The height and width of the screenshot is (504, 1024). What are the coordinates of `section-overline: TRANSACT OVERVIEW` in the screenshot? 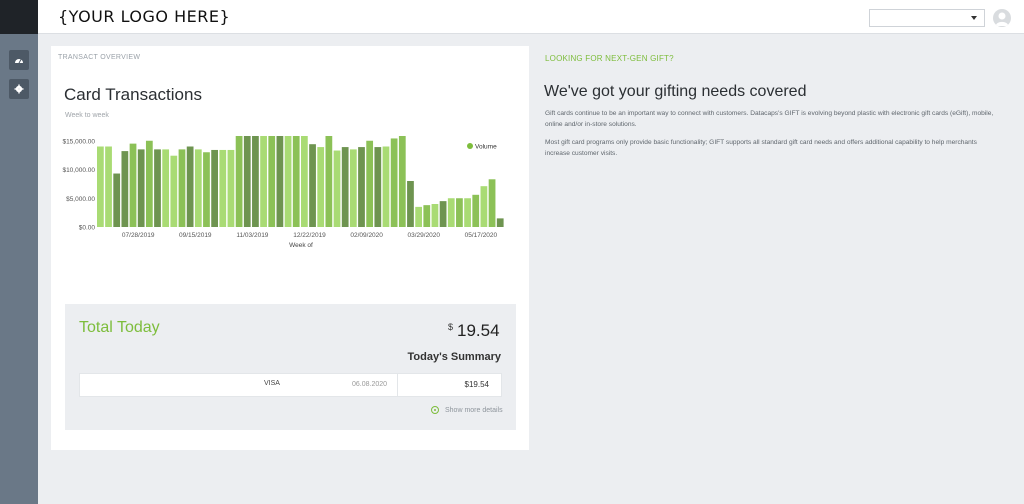 It's located at (99, 57).